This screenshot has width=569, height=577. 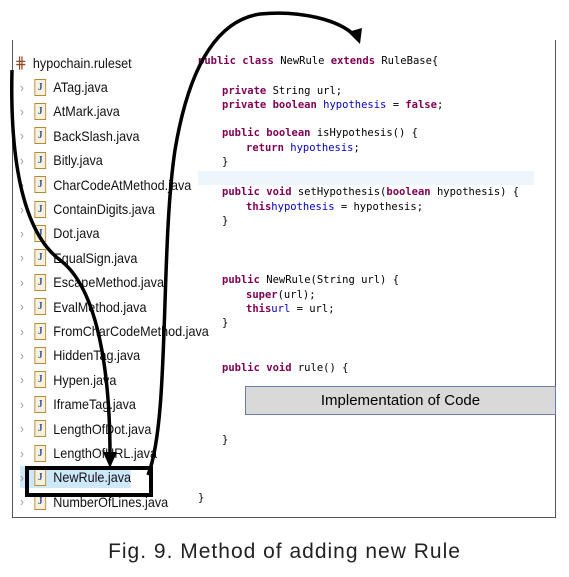 What do you see at coordinates (284, 551) in the screenshot?
I see `figure-caption: Fig. 9. Method of adding new Rule` at bounding box center [284, 551].